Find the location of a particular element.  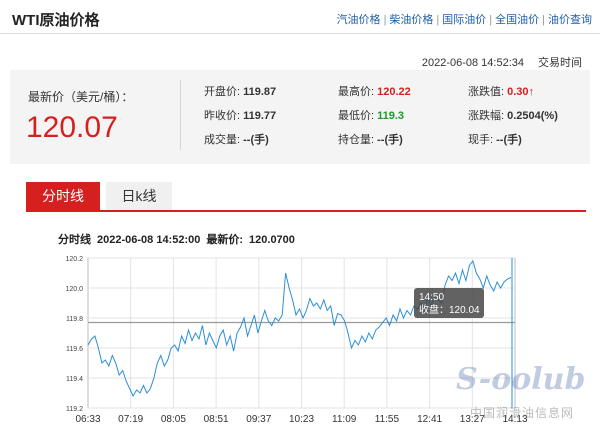

x-tick-label: 11:09 is located at coordinates (344, 419).